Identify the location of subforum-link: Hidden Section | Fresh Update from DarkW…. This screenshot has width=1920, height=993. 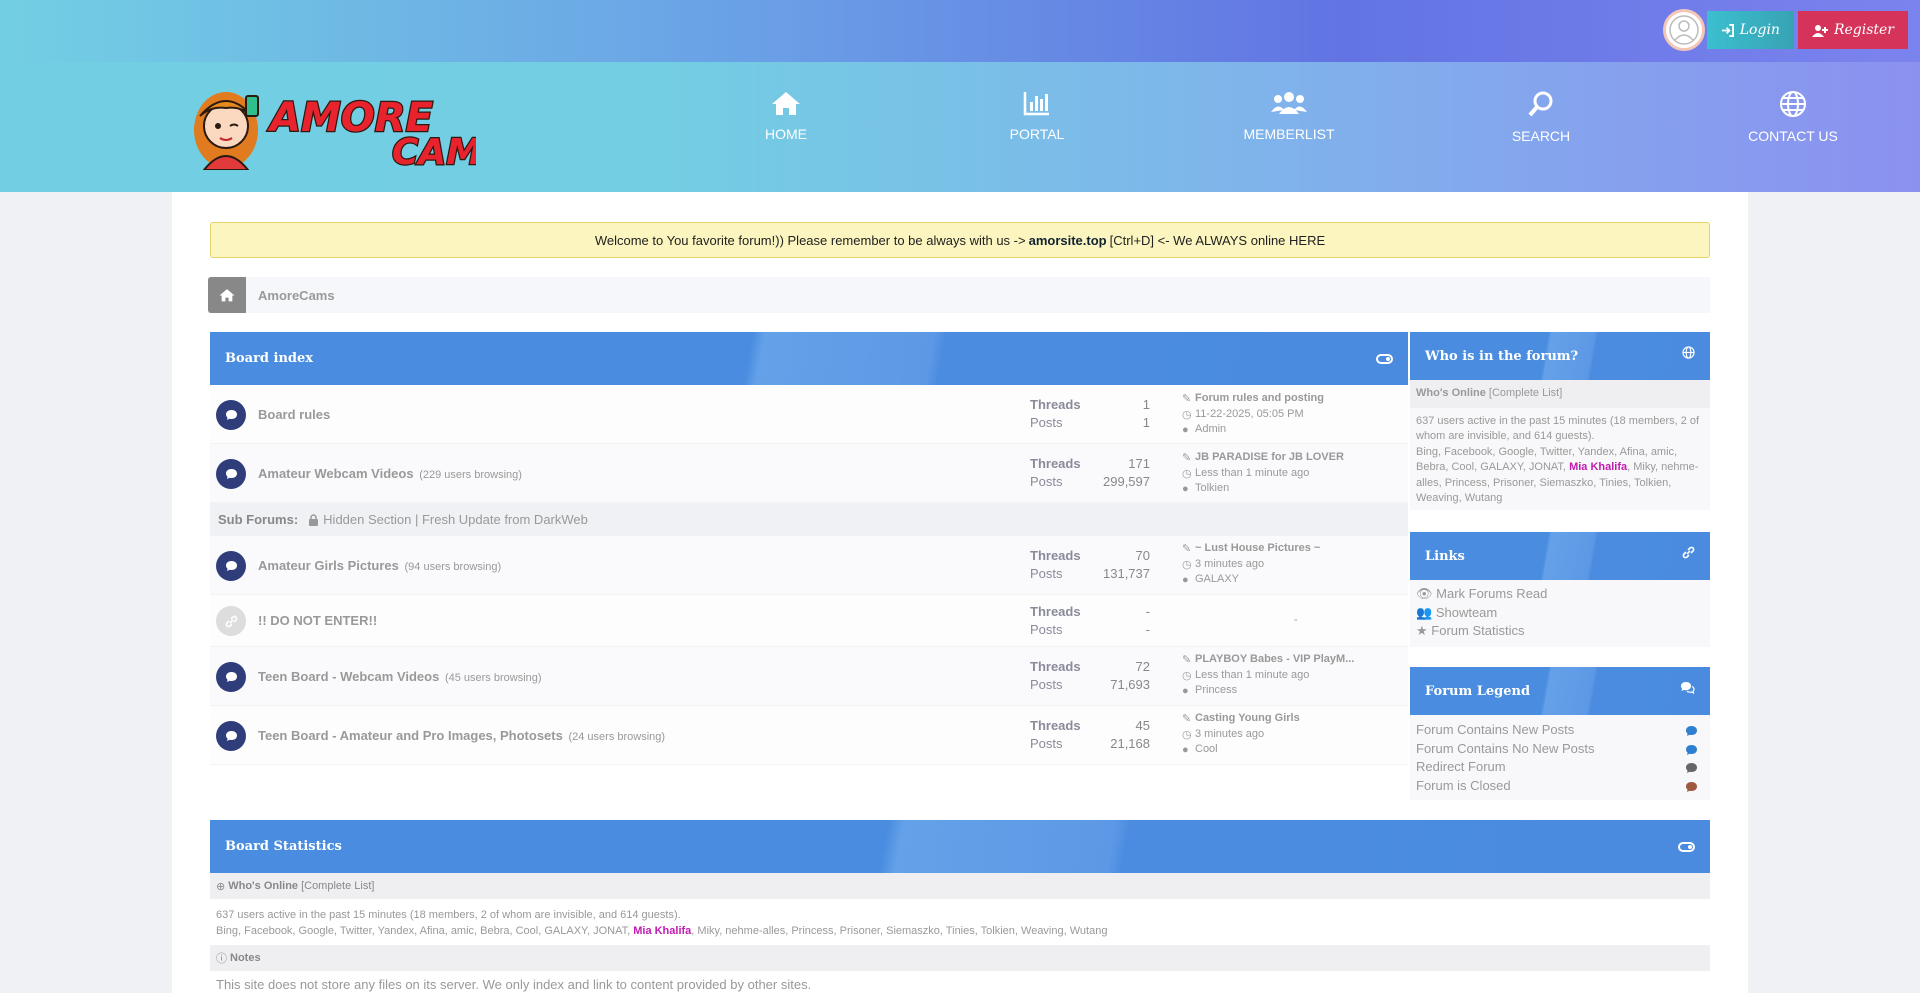
(455, 519).